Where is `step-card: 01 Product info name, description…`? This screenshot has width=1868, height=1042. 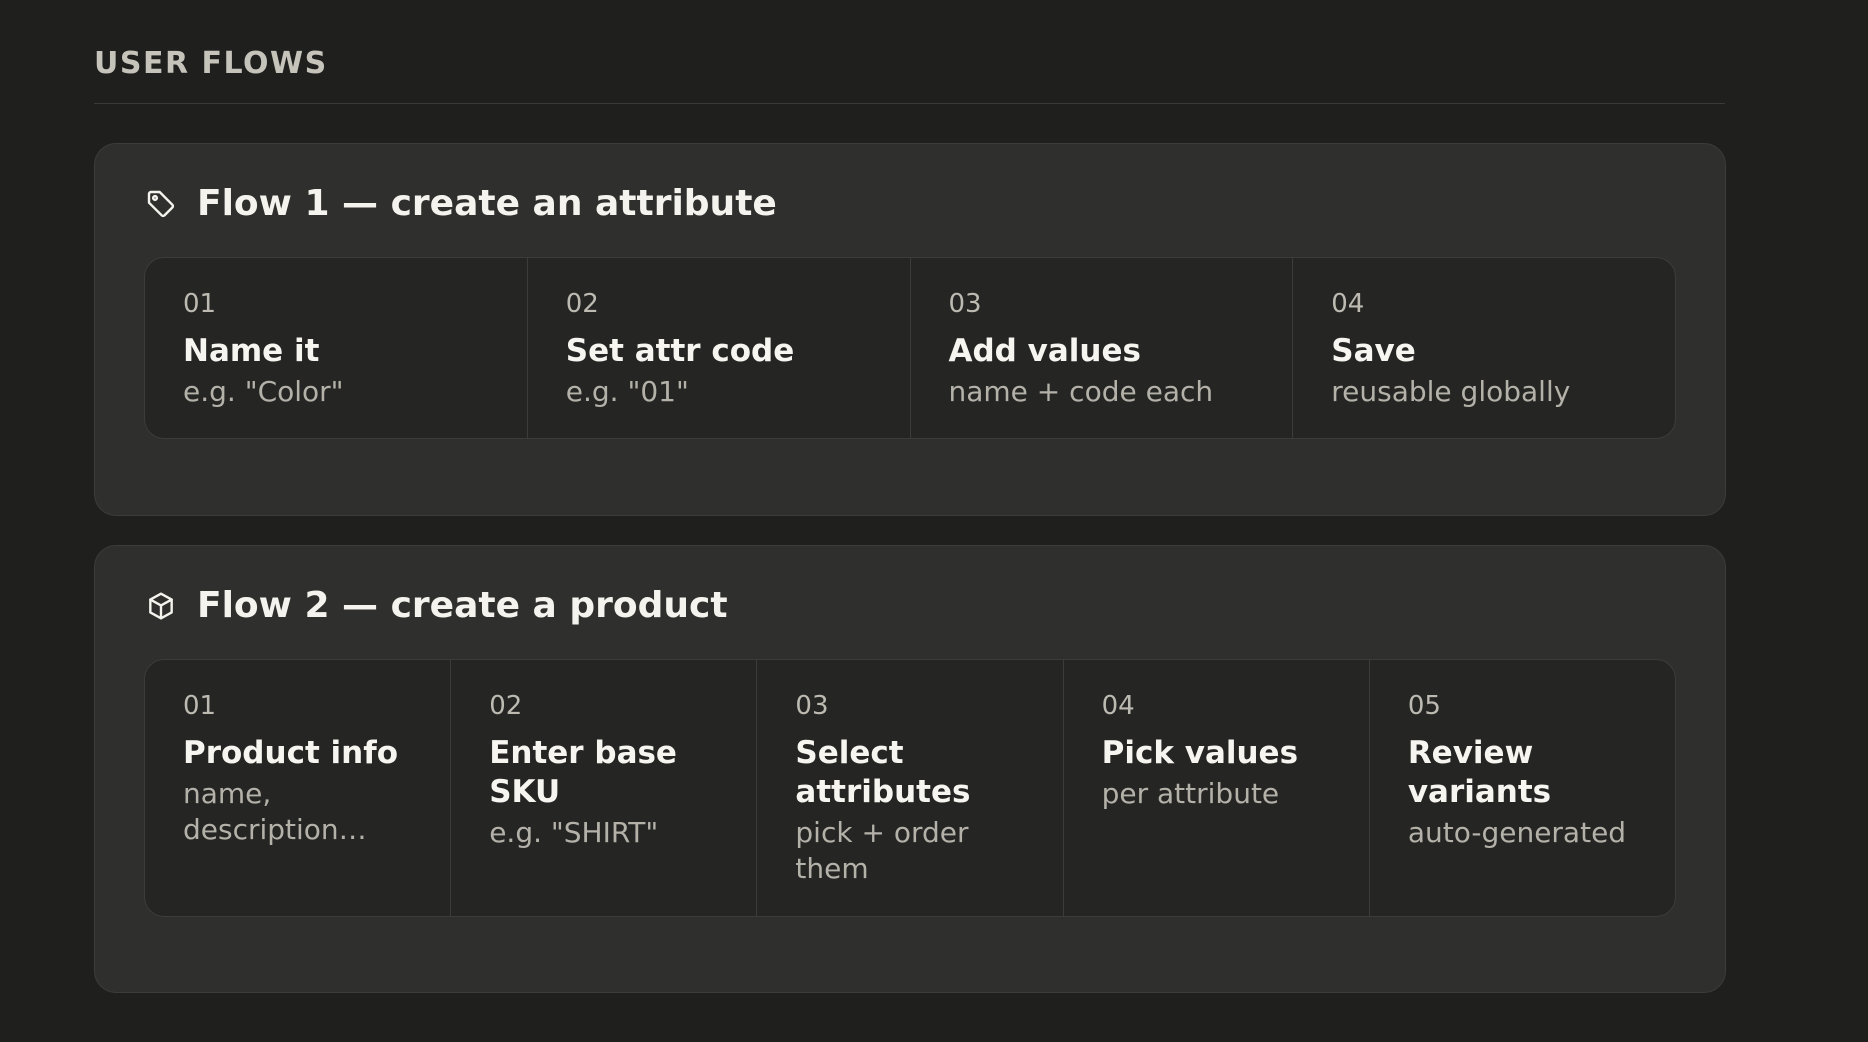
step-card: 01 Product info name, description… is located at coordinates (298, 788).